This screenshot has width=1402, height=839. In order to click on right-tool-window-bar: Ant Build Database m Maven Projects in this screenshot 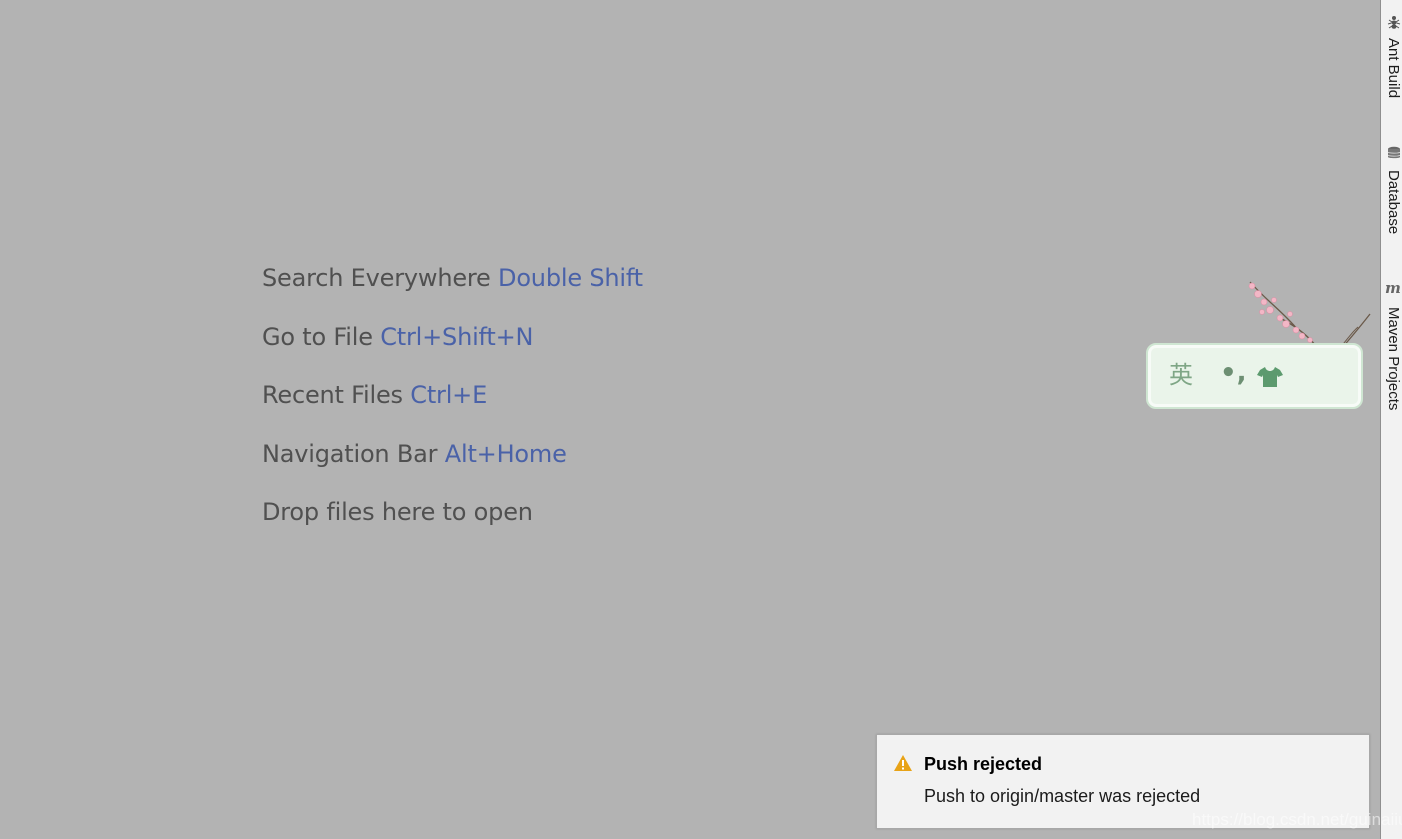, I will do `click(1391, 419)`.